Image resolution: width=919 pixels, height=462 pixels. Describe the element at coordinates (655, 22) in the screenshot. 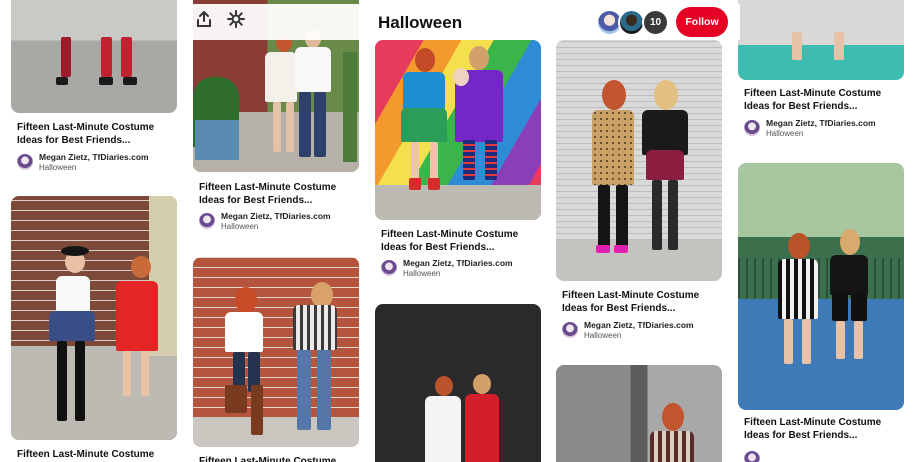

I see `collaborator-count: 10` at that location.